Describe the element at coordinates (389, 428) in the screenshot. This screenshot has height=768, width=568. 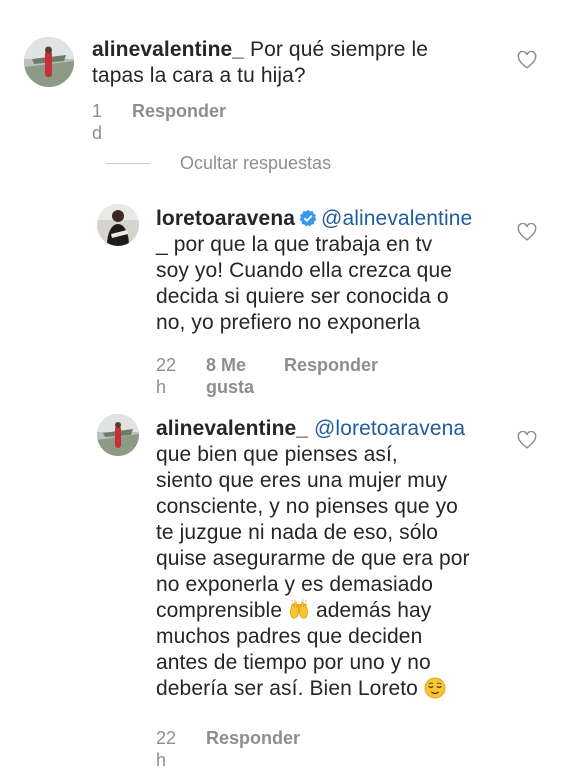
I see `comment-mention: @loretoaravena` at that location.